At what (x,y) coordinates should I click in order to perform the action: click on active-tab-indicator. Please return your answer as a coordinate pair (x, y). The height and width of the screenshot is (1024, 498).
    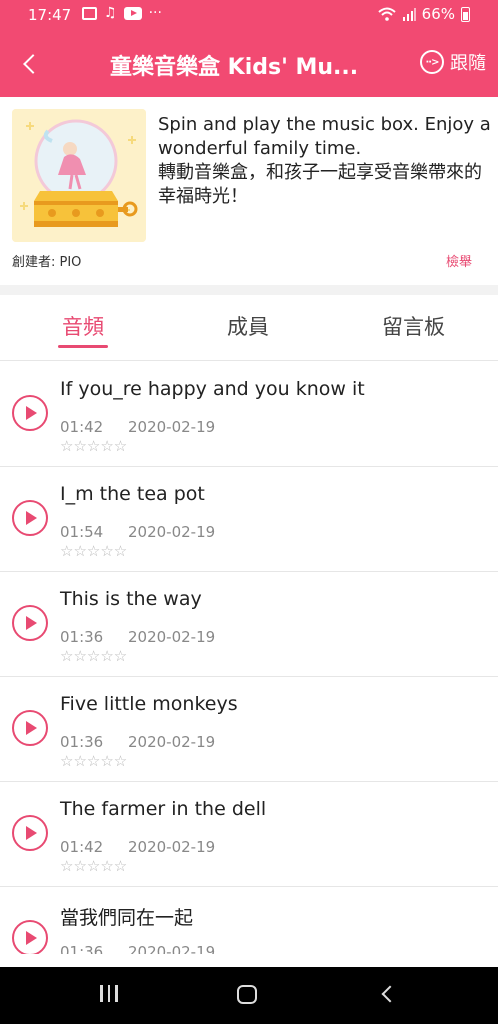
    Looking at the image, I should click on (83, 346).